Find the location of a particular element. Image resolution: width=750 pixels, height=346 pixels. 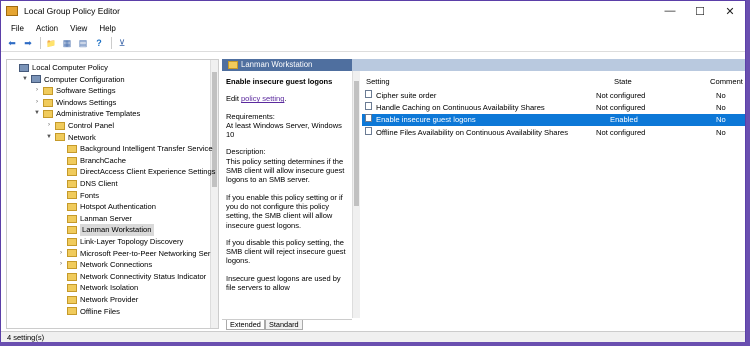

tree-item-label: Network Provider is located at coordinates (109, 299).